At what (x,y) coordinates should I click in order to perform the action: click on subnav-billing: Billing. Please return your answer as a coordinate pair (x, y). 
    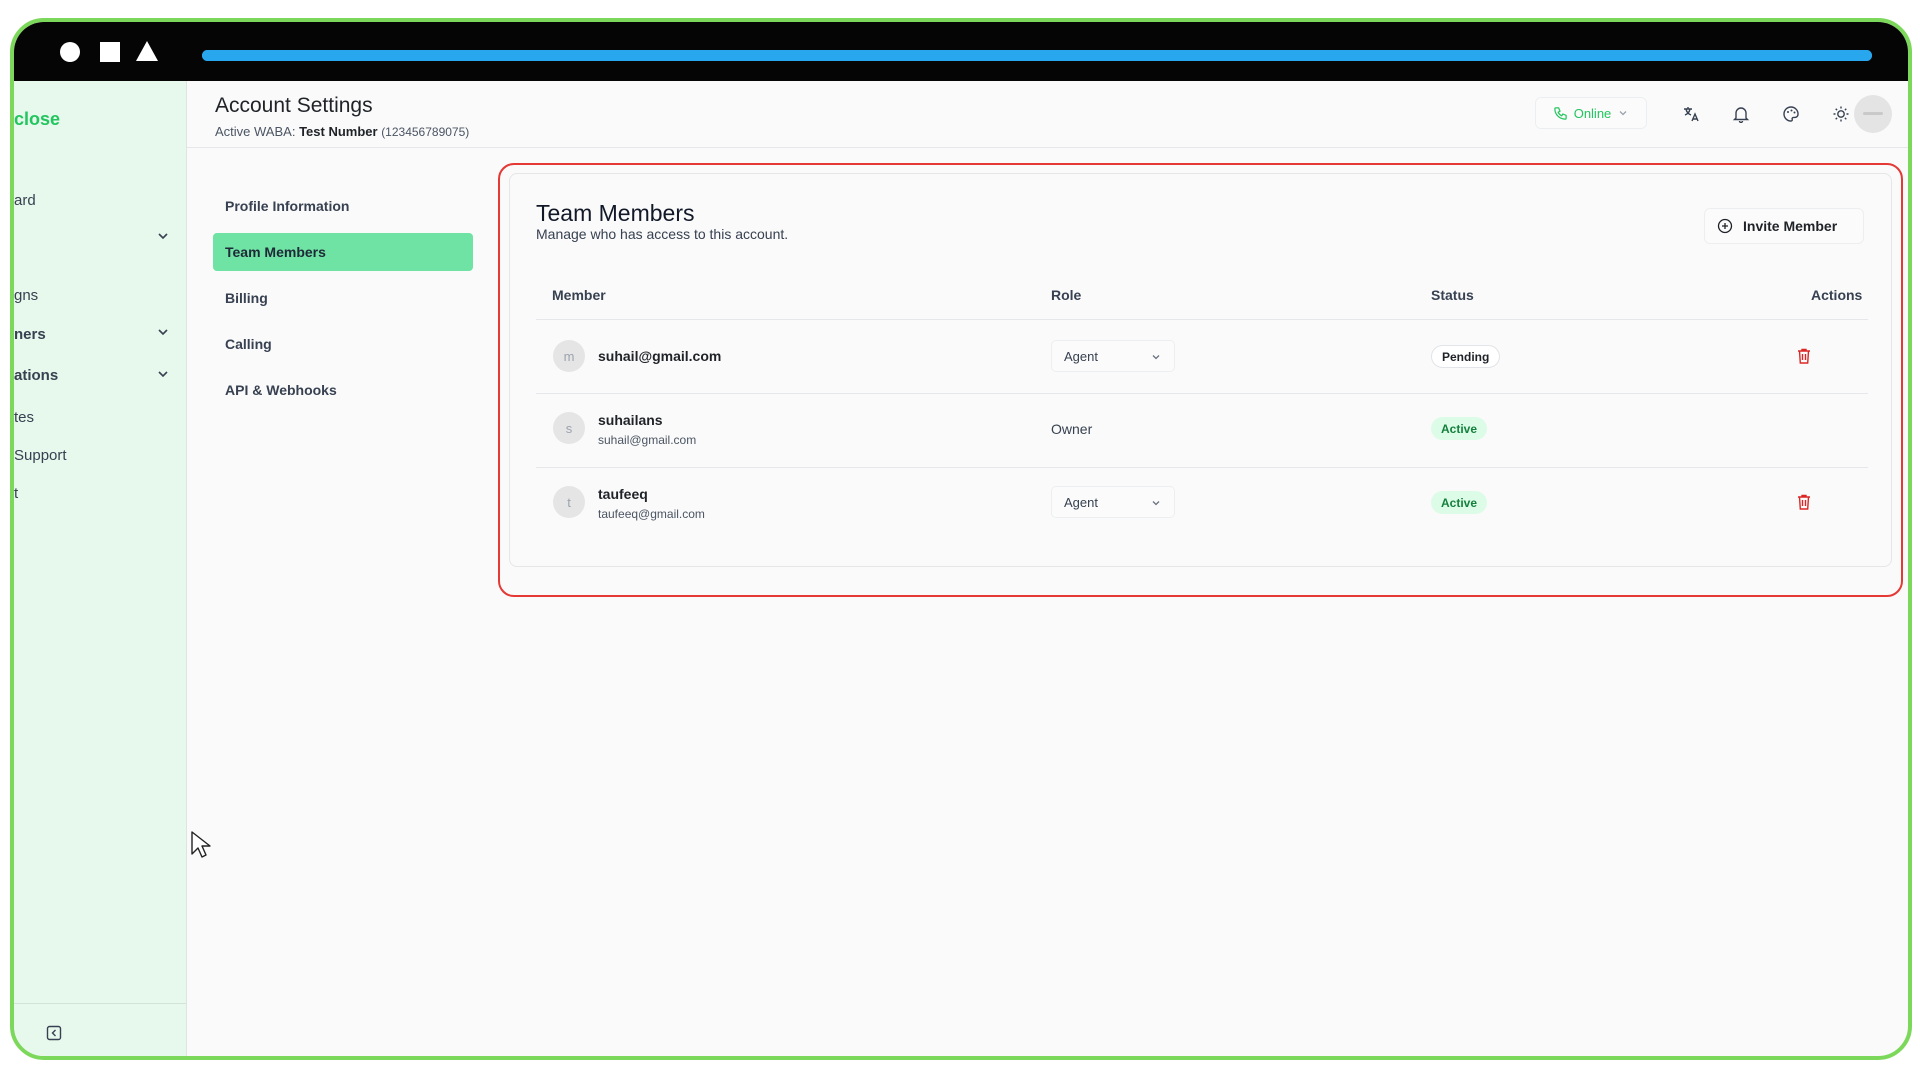
    Looking at the image, I should click on (343, 298).